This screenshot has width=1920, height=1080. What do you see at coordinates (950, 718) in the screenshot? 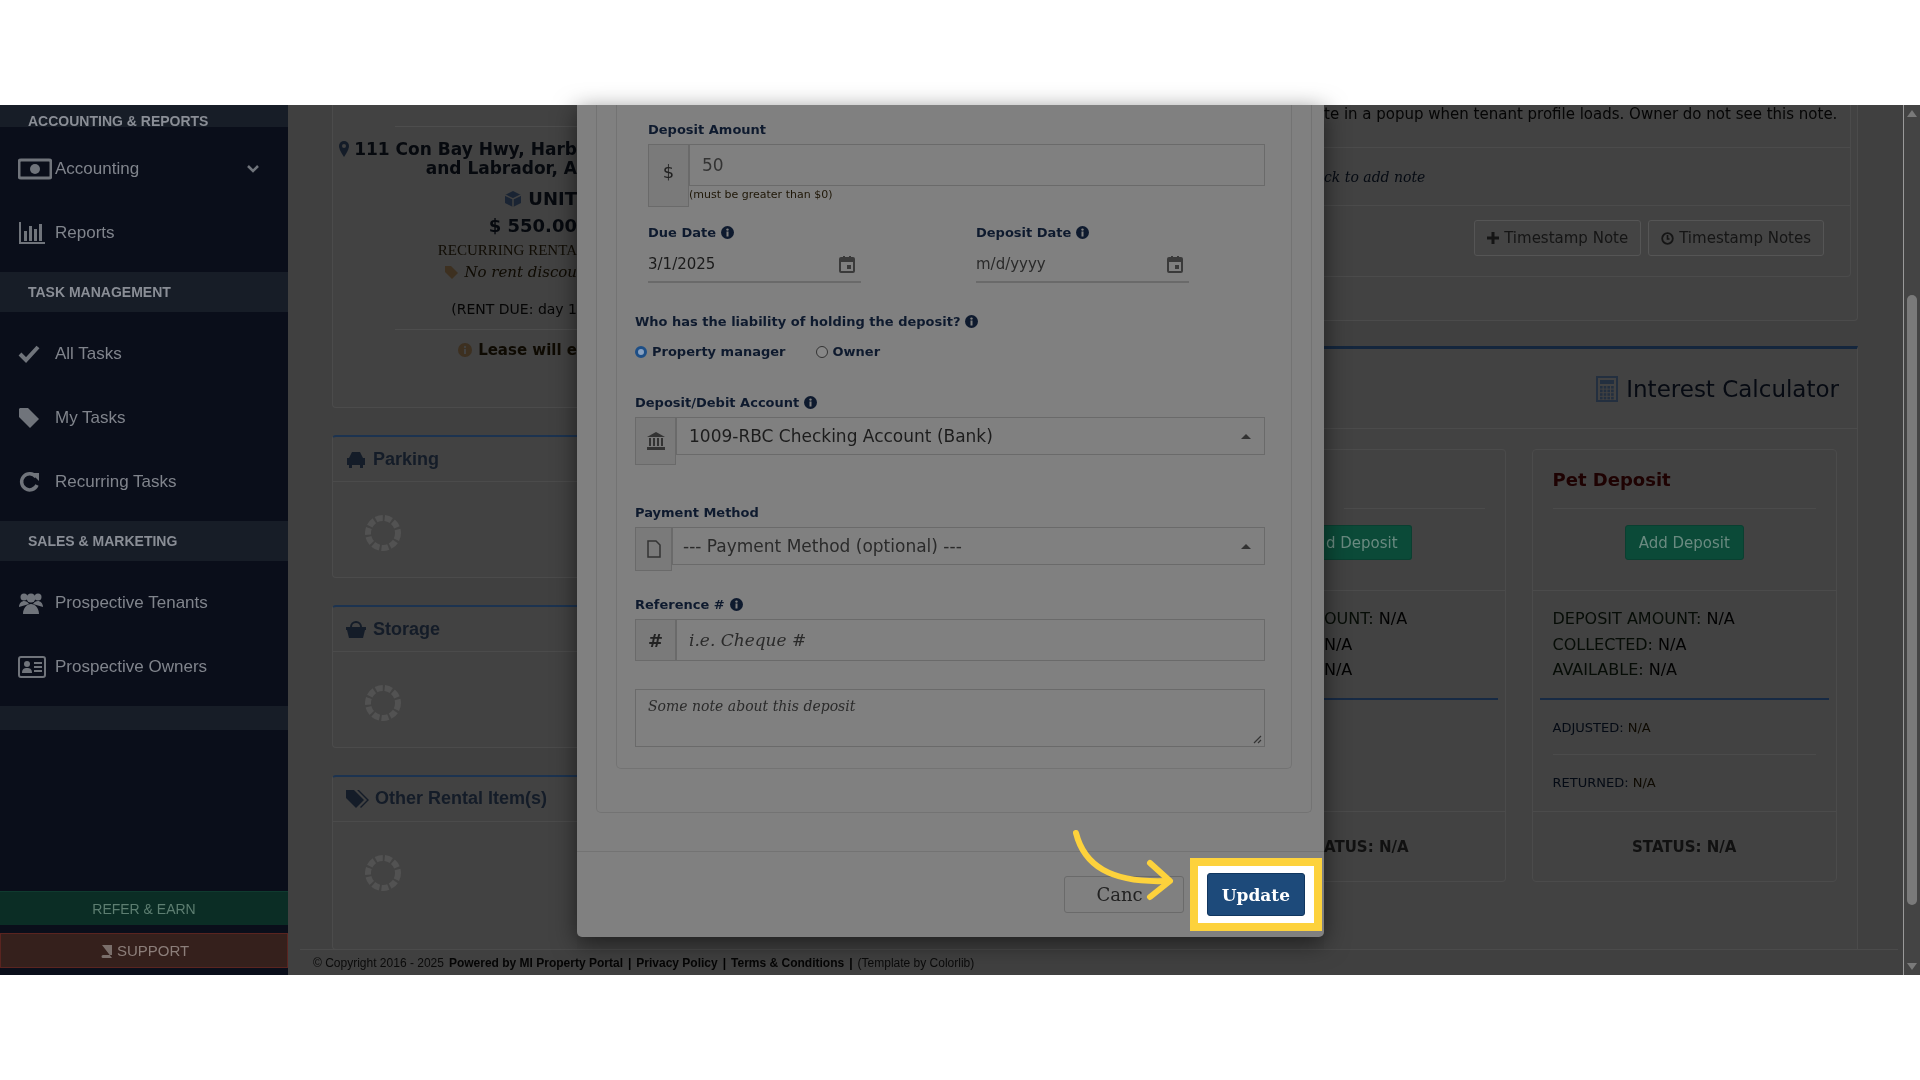
I see `note-textarea: Some note about this deposit` at bounding box center [950, 718].